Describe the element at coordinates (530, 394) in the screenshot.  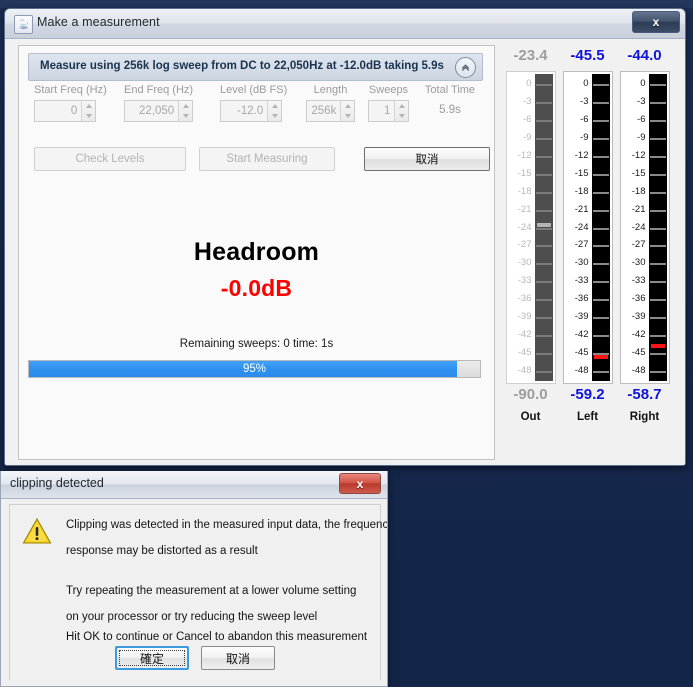
I see `meter-rms-value: -90.0` at that location.